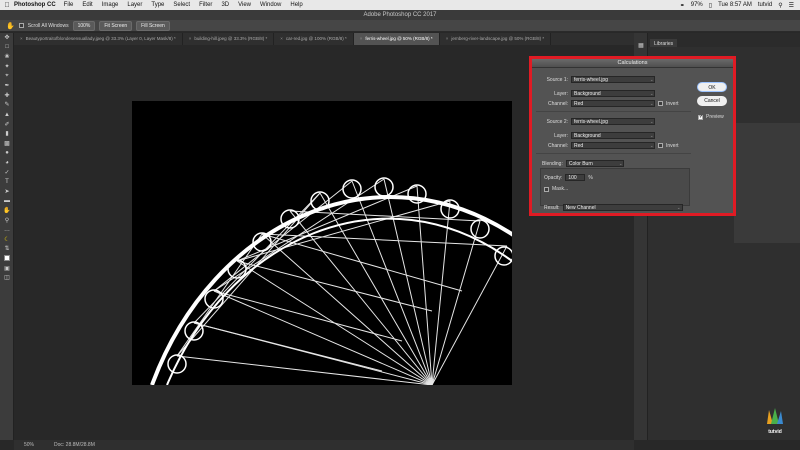  I want to click on fill-screen-button: Fill Screen, so click(153, 25).